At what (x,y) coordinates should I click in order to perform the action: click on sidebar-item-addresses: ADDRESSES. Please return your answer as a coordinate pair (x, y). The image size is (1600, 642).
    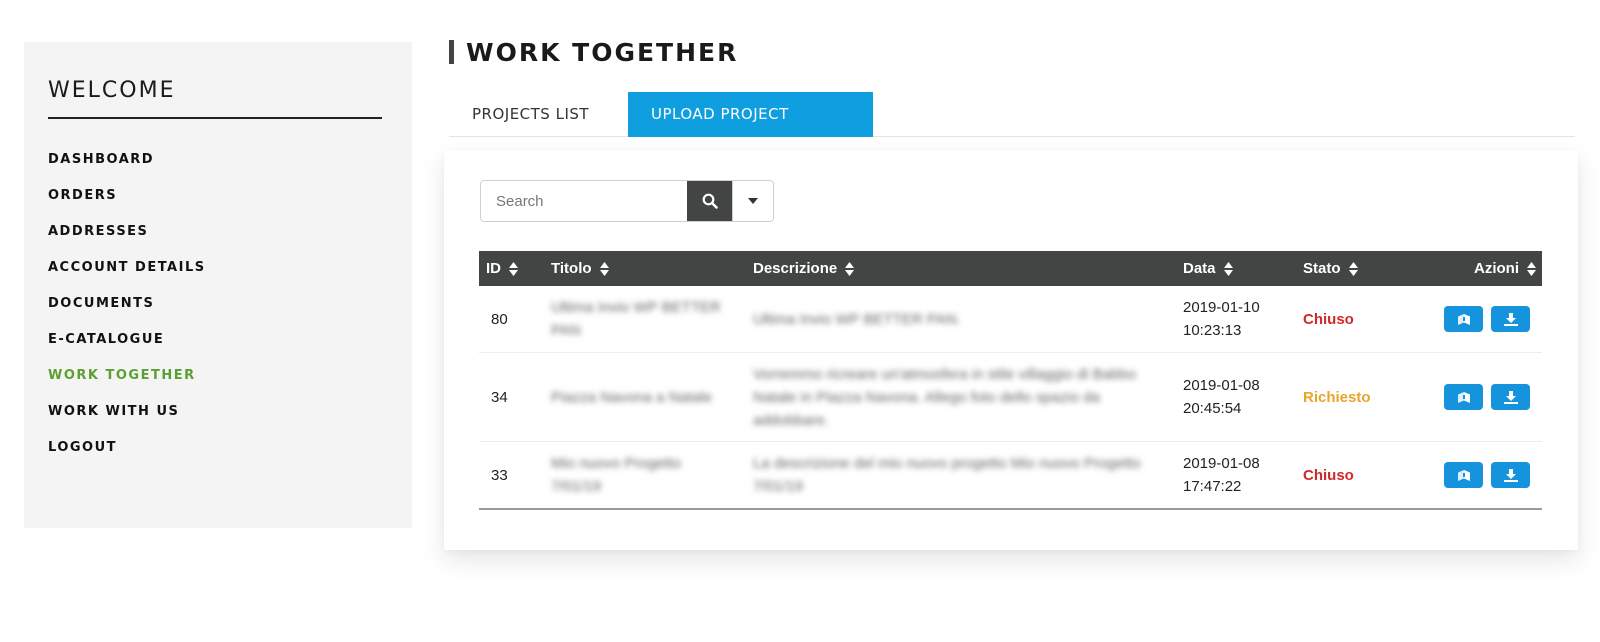
    Looking at the image, I should click on (127, 242).